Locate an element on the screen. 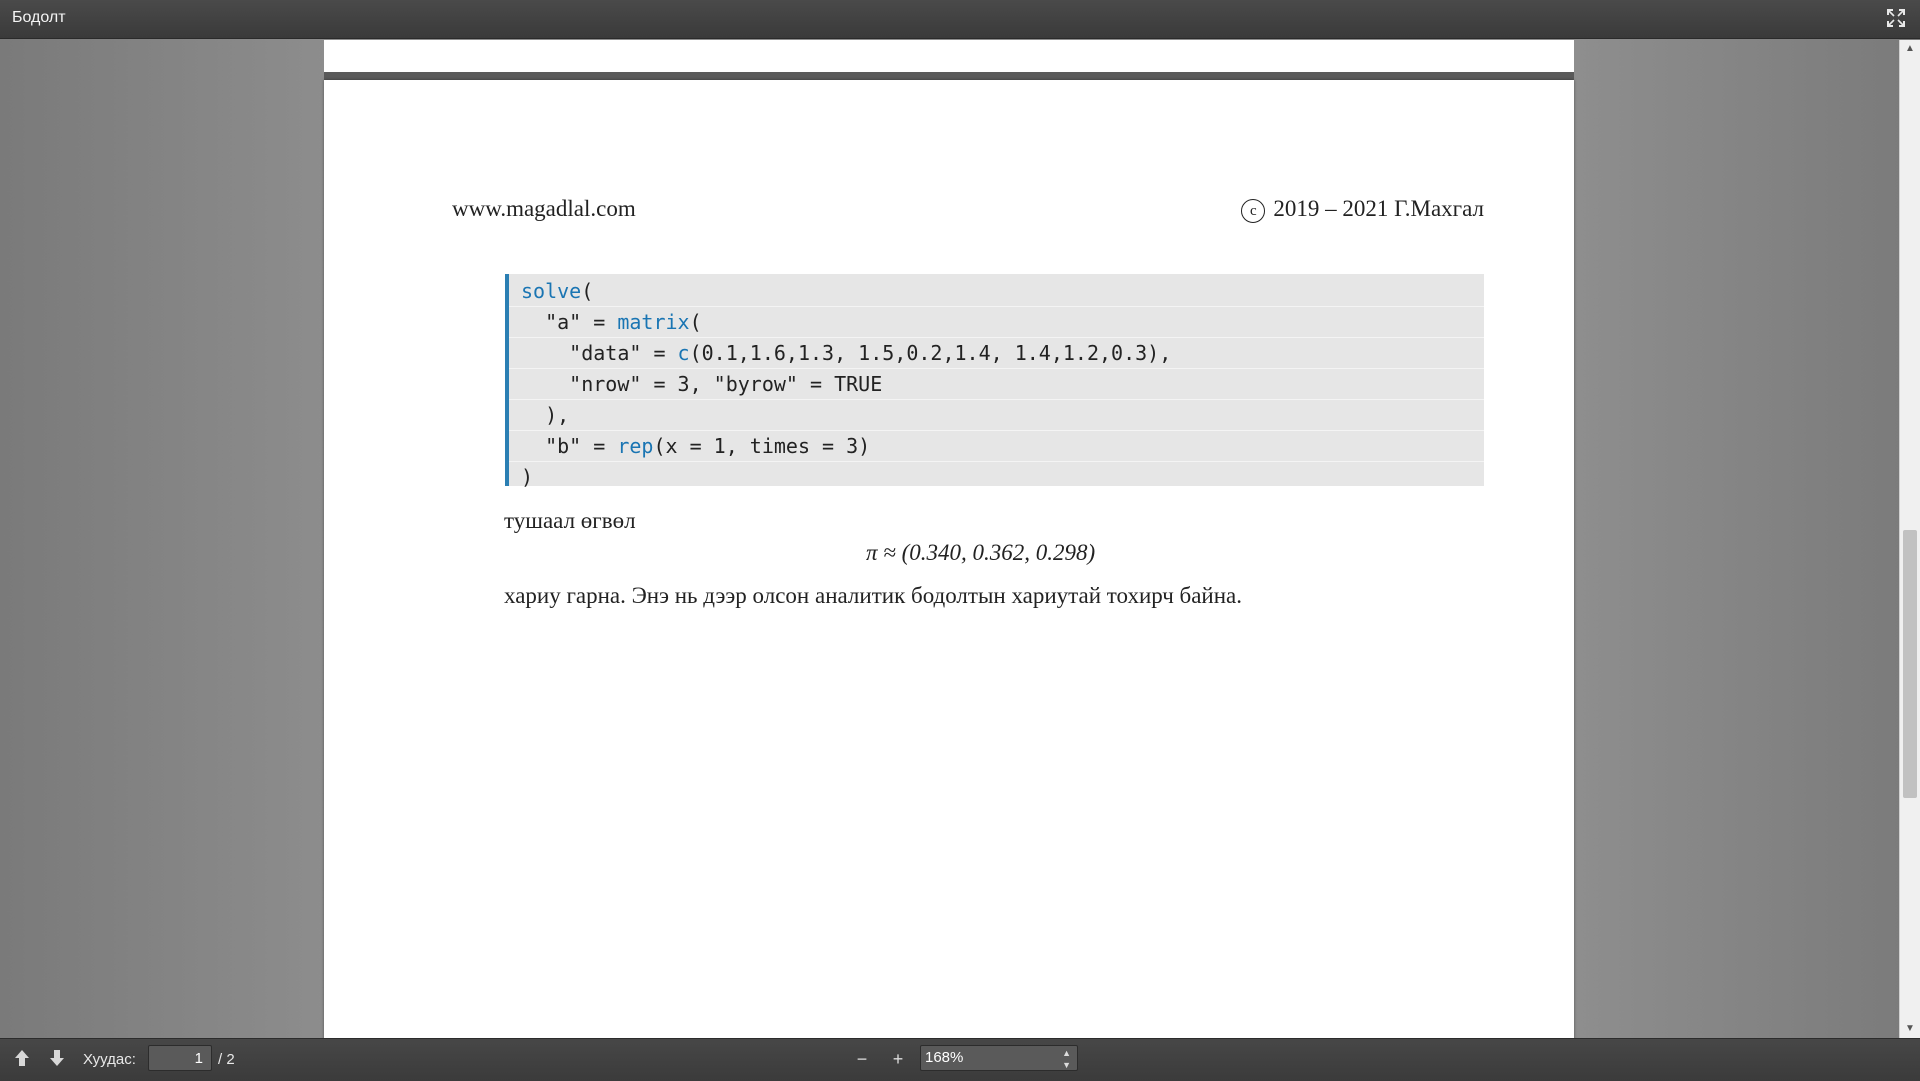 Image resolution: width=1920 pixels, height=1081 pixels. code-text: (0.1,1.6,1.3, 1.5,0.2,1.4, 1.4,1.2,0.3), is located at coordinates (930, 353).